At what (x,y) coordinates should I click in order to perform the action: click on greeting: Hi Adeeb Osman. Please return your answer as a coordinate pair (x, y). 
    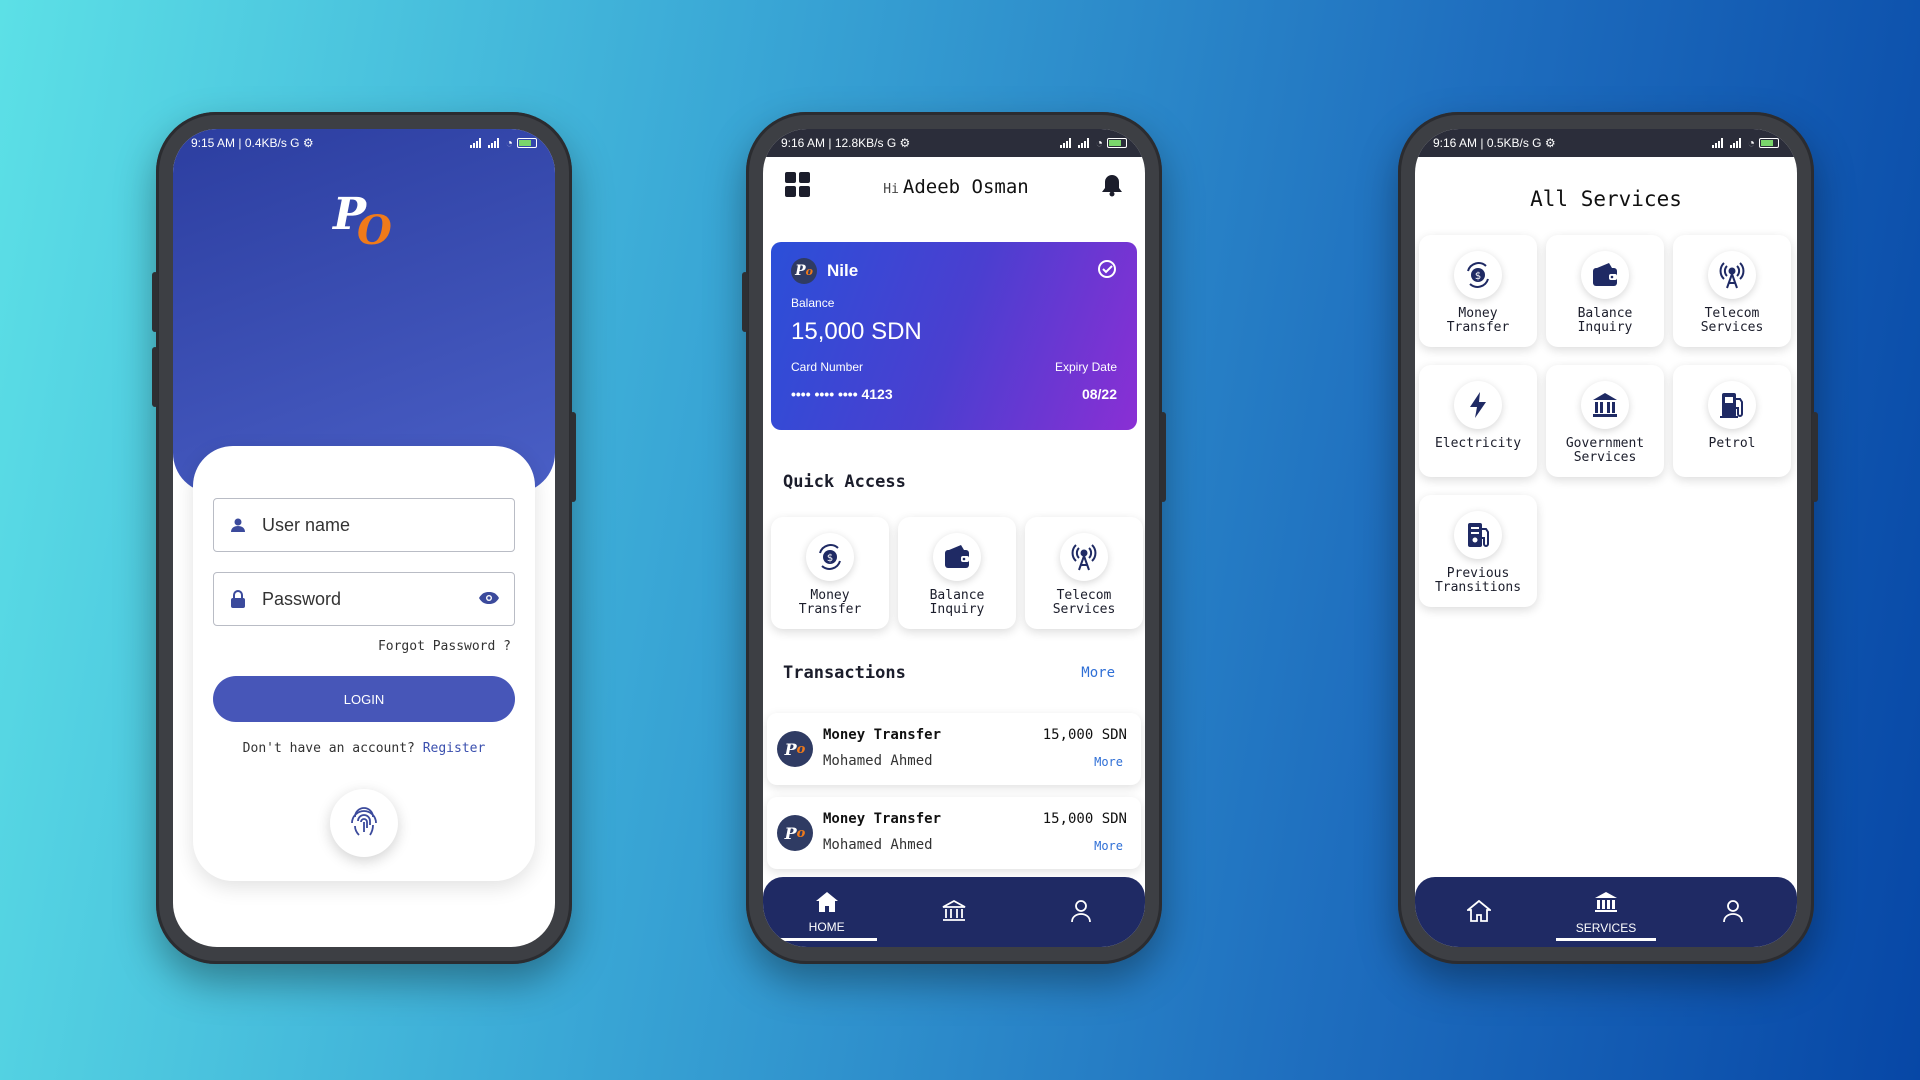
    Looking at the image, I should click on (956, 187).